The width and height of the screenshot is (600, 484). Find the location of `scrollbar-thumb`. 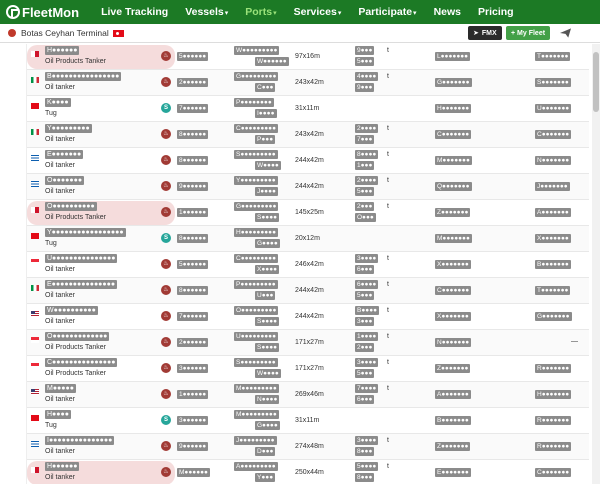

scrollbar-thumb is located at coordinates (596, 82).